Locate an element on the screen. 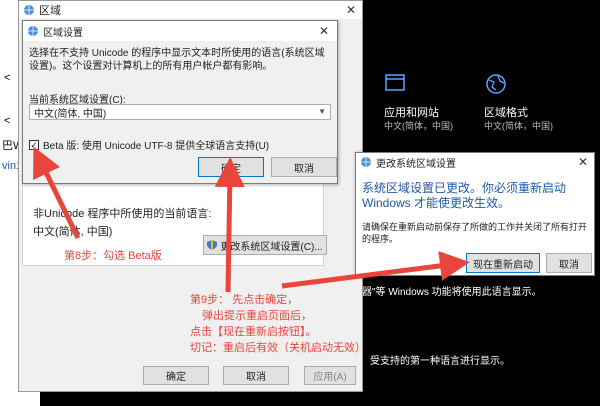  beta-label: Beta 版: 使用 Unicode UTF-8 提供全球语言支持(U) is located at coordinates (156, 146).